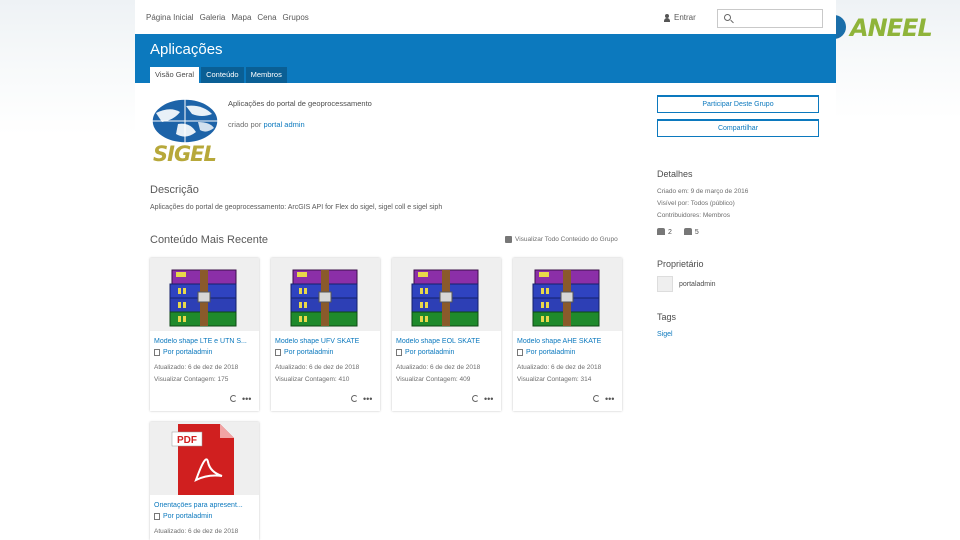 The image size is (960, 540). I want to click on view-all-label: Visualizar Todo Conteúdo do Grupo, so click(566, 239).